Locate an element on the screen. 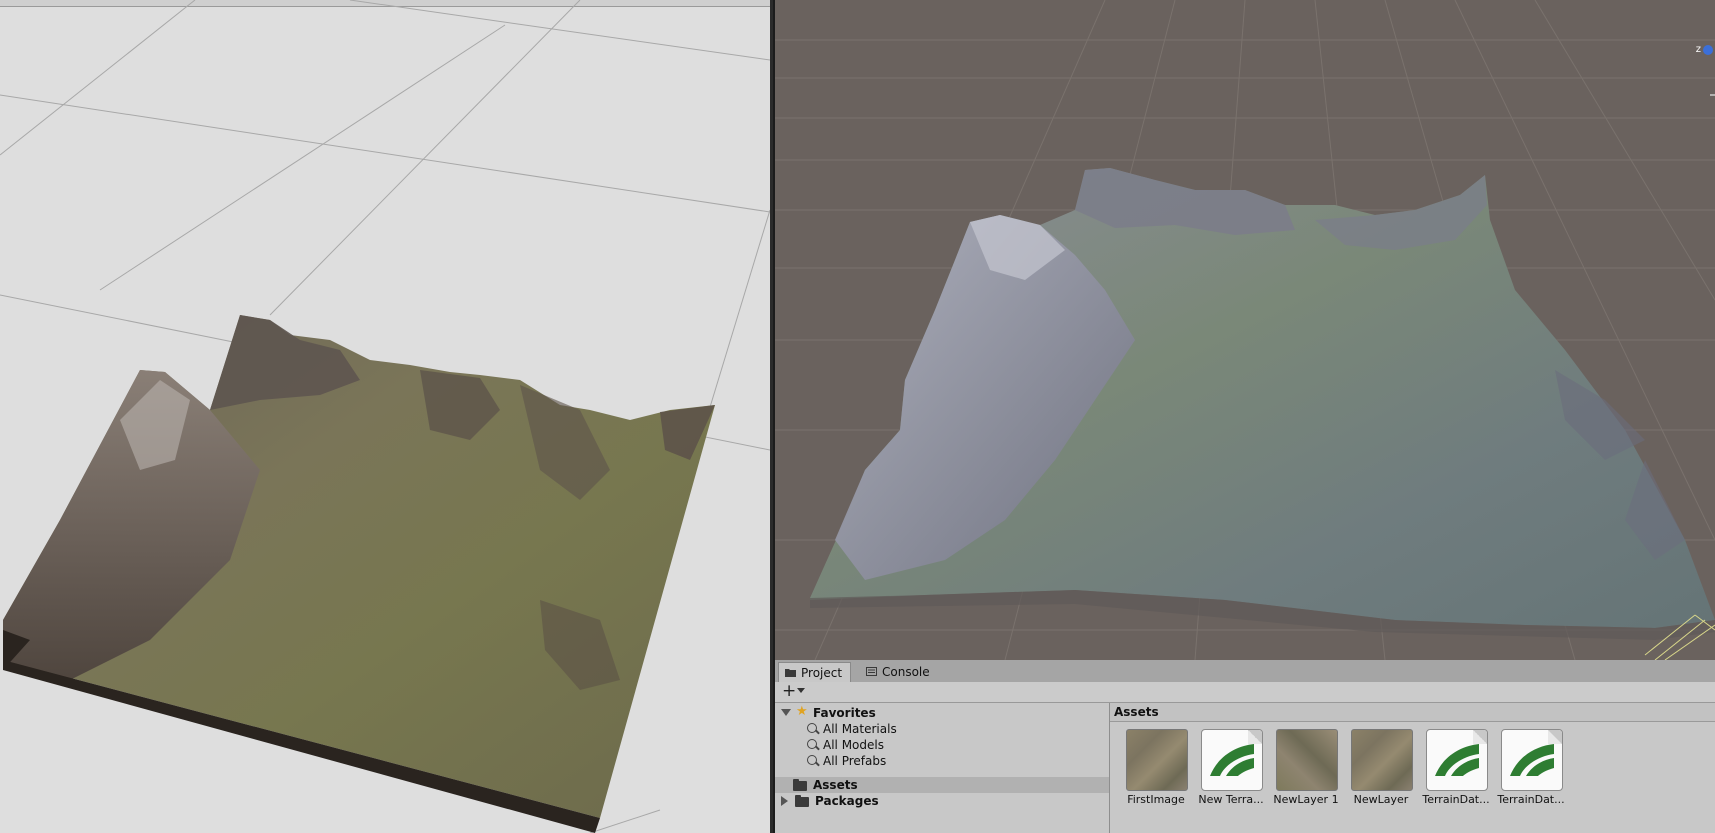  tab-console: Console is located at coordinates (899, 672).